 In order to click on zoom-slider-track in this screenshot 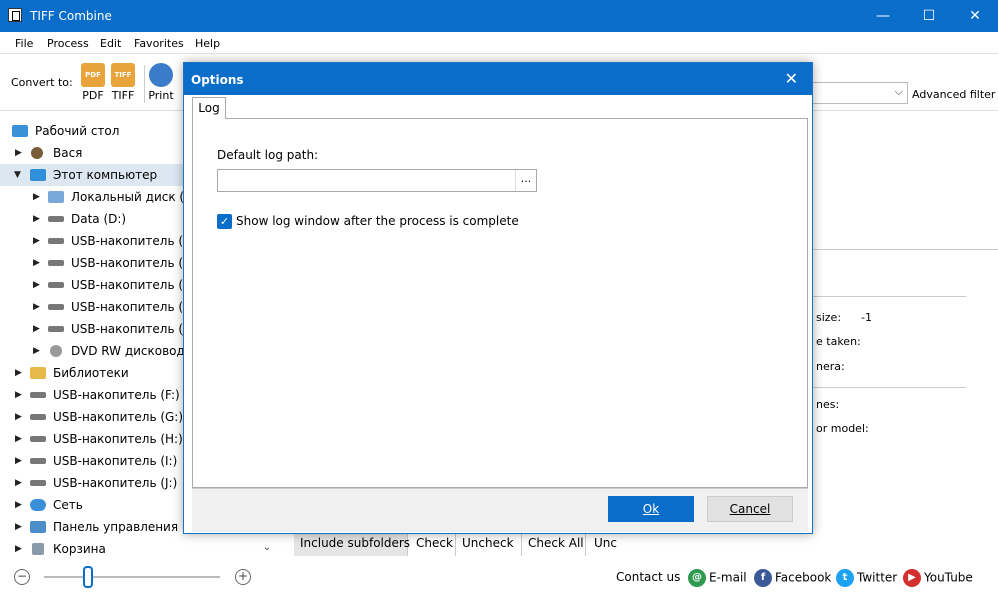, I will do `click(132, 577)`.